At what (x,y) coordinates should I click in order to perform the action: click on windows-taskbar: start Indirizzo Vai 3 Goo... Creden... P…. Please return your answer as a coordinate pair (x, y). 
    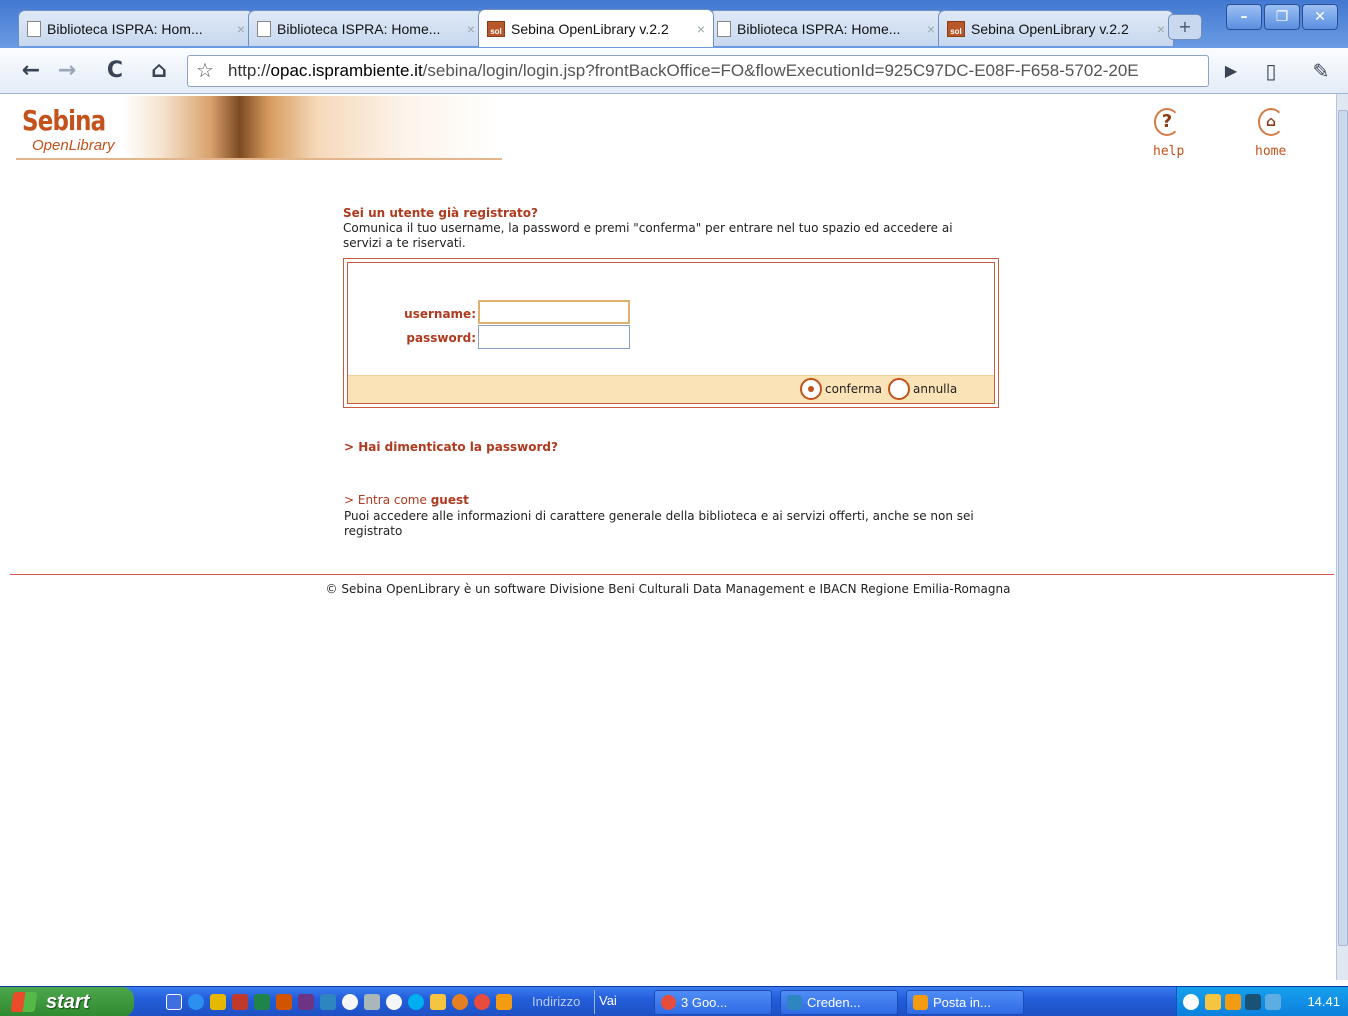
    Looking at the image, I should click on (674, 1001).